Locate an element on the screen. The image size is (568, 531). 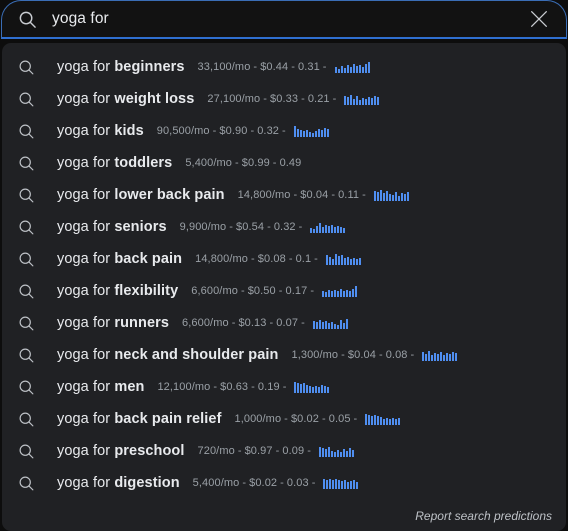
suggestion-metrics: 14,800/mo - $0.04-0.11- is located at coordinates (323, 195).